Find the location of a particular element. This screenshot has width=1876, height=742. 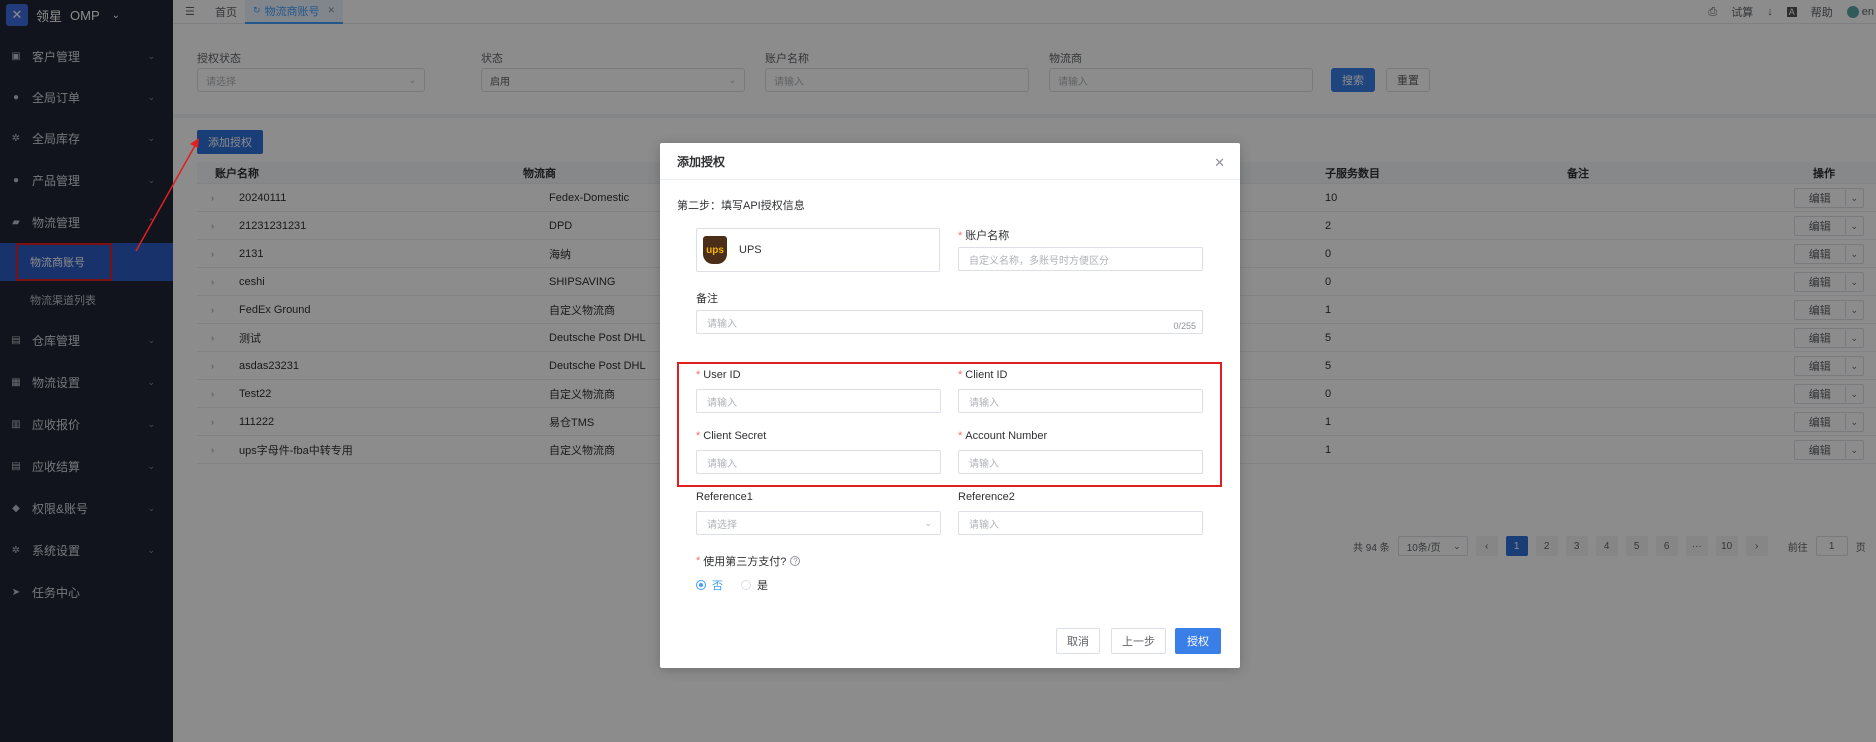

question-icon: ? is located at coordinates (795, 561).